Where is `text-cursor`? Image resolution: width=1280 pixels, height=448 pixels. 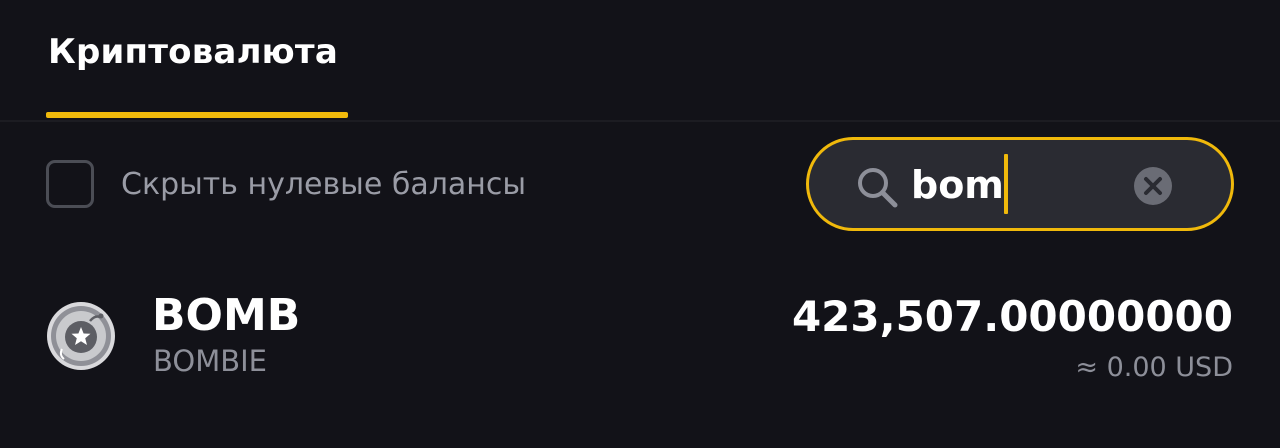 text-cursor is located at coordinates (1006, 184).